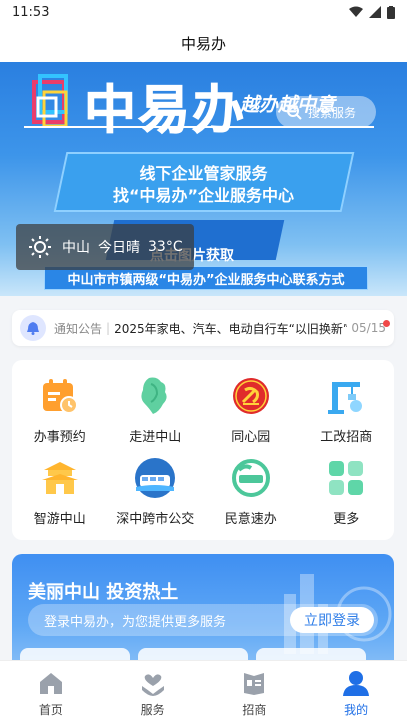 This screenshot has width=407, height=725. What do you see at coordinates (155, 478) in the screenshot?
I see `bus-icon` at bounding box center [155, 478].